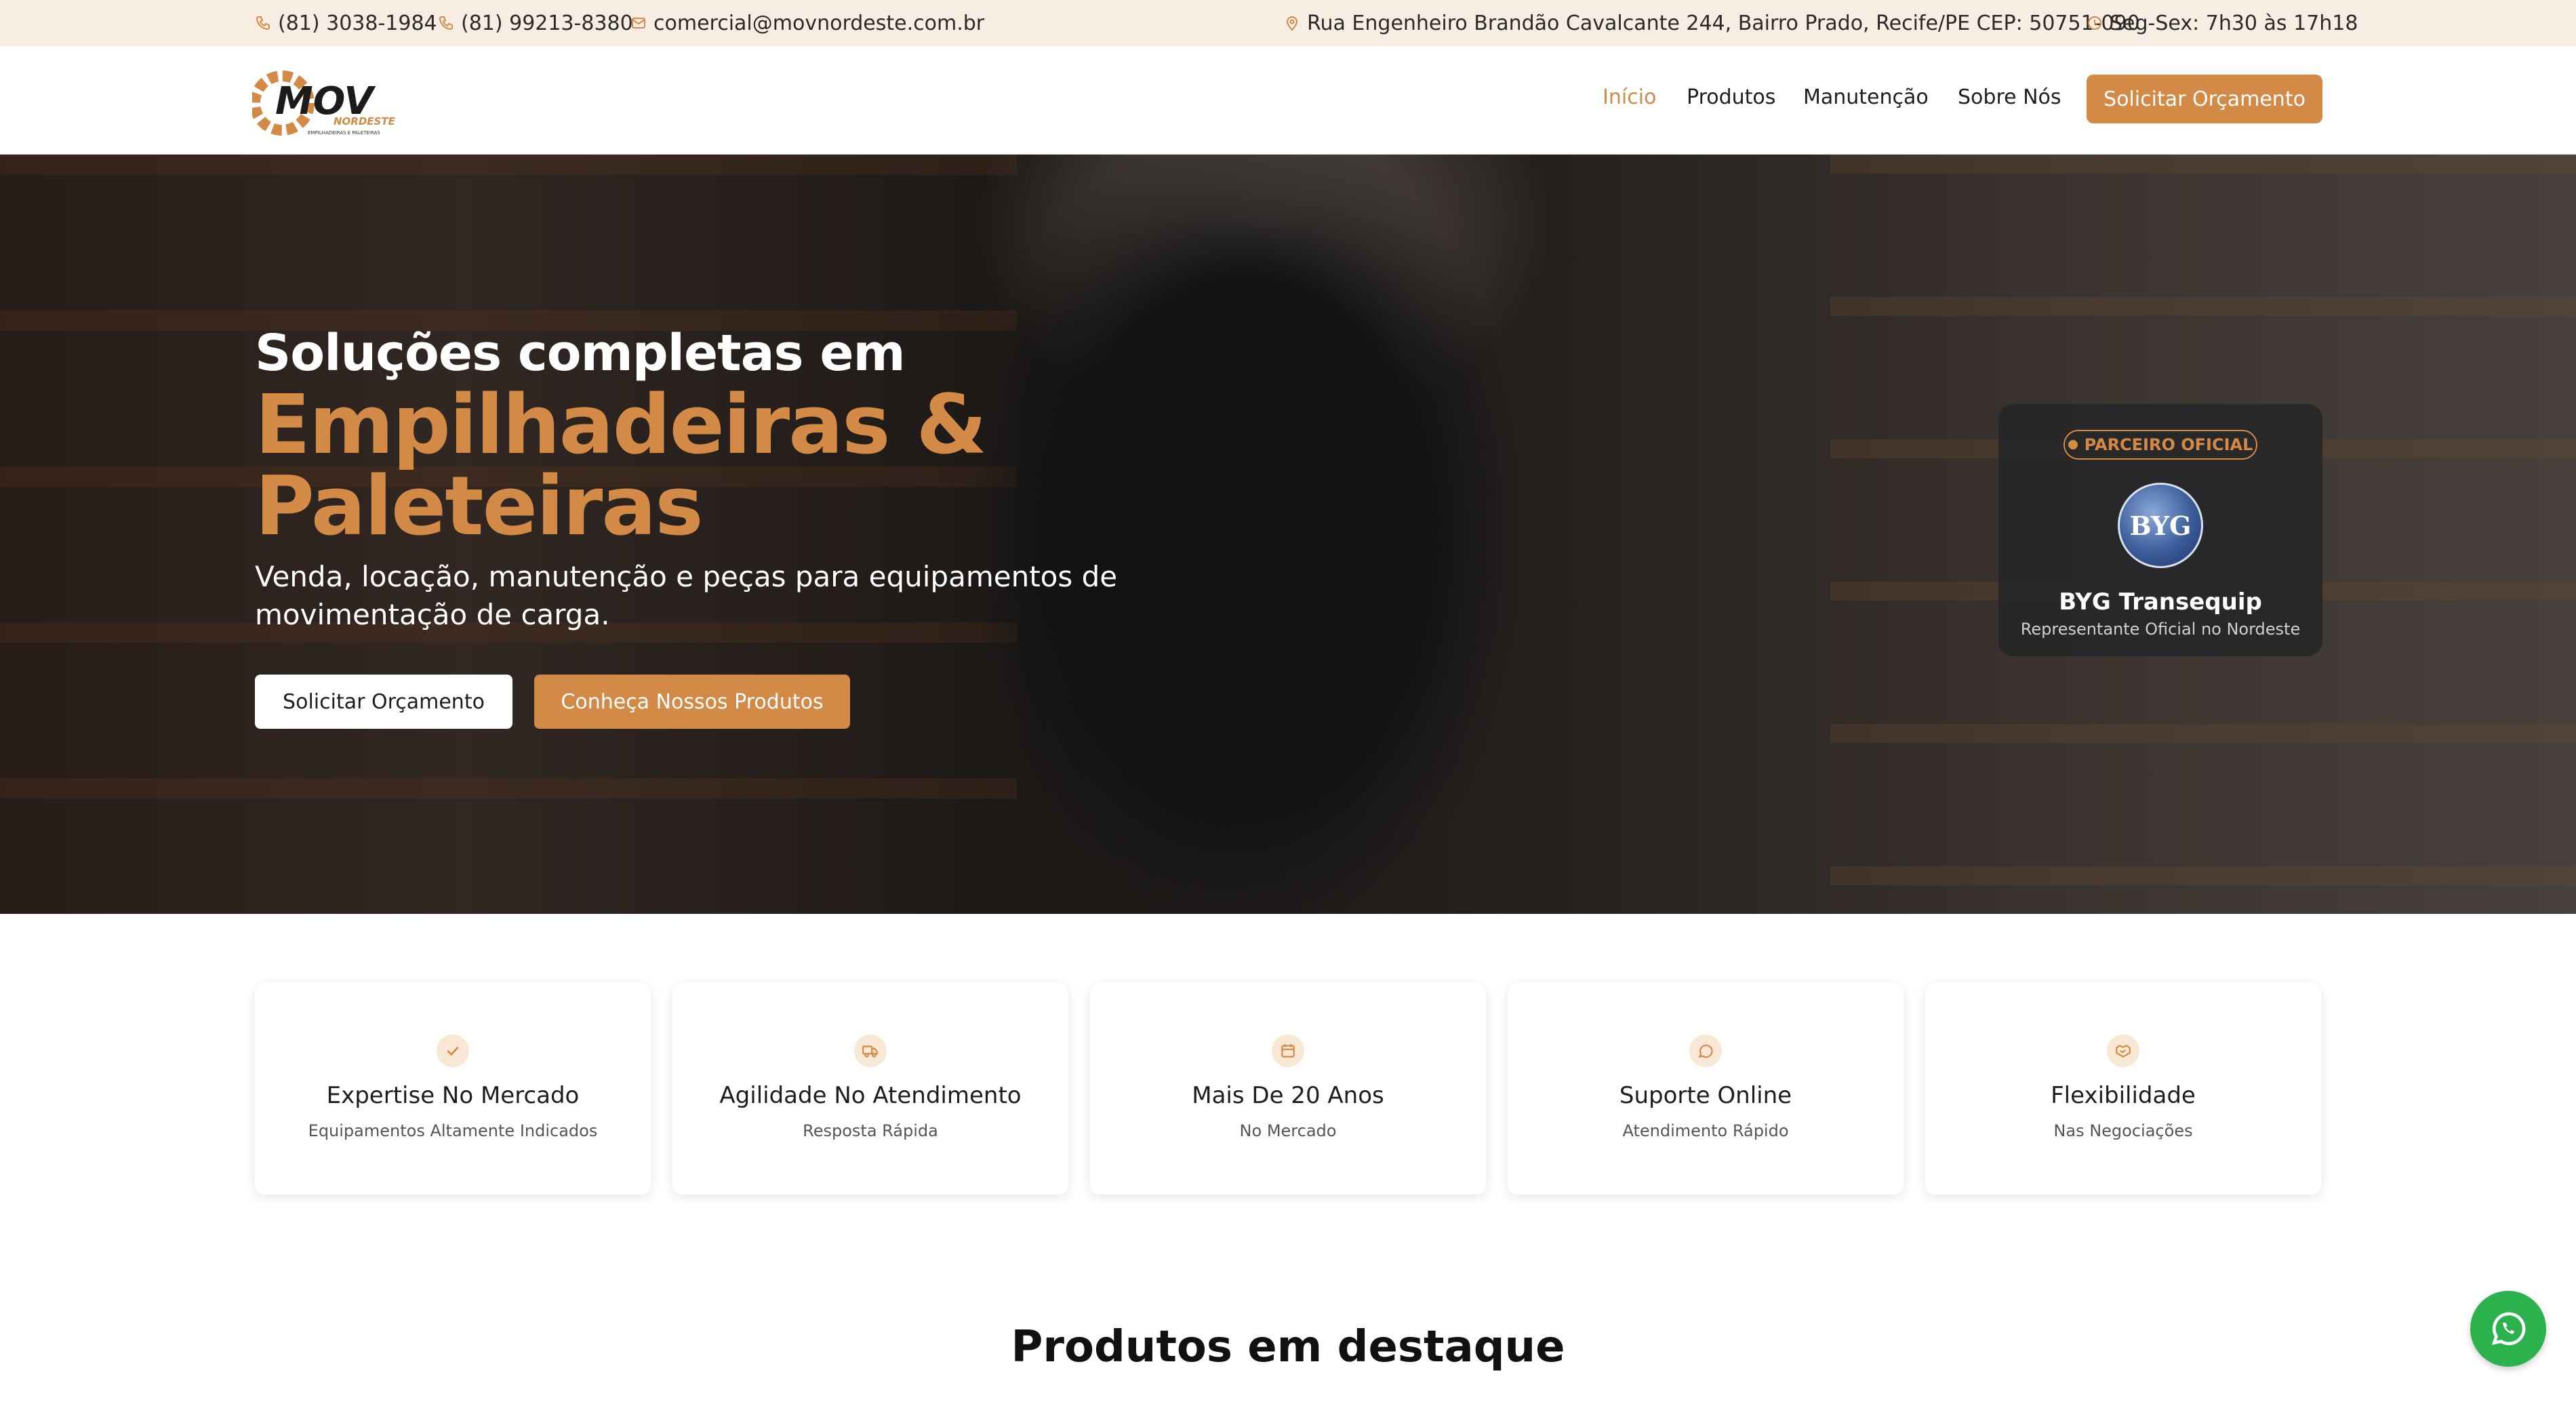 The height and width of the screenshot is (1402, 2576). Describe the element at coordinates (2160, 629) in the screenshot. I see `partner-description: Representante Oficial no Nordeste` at that location.